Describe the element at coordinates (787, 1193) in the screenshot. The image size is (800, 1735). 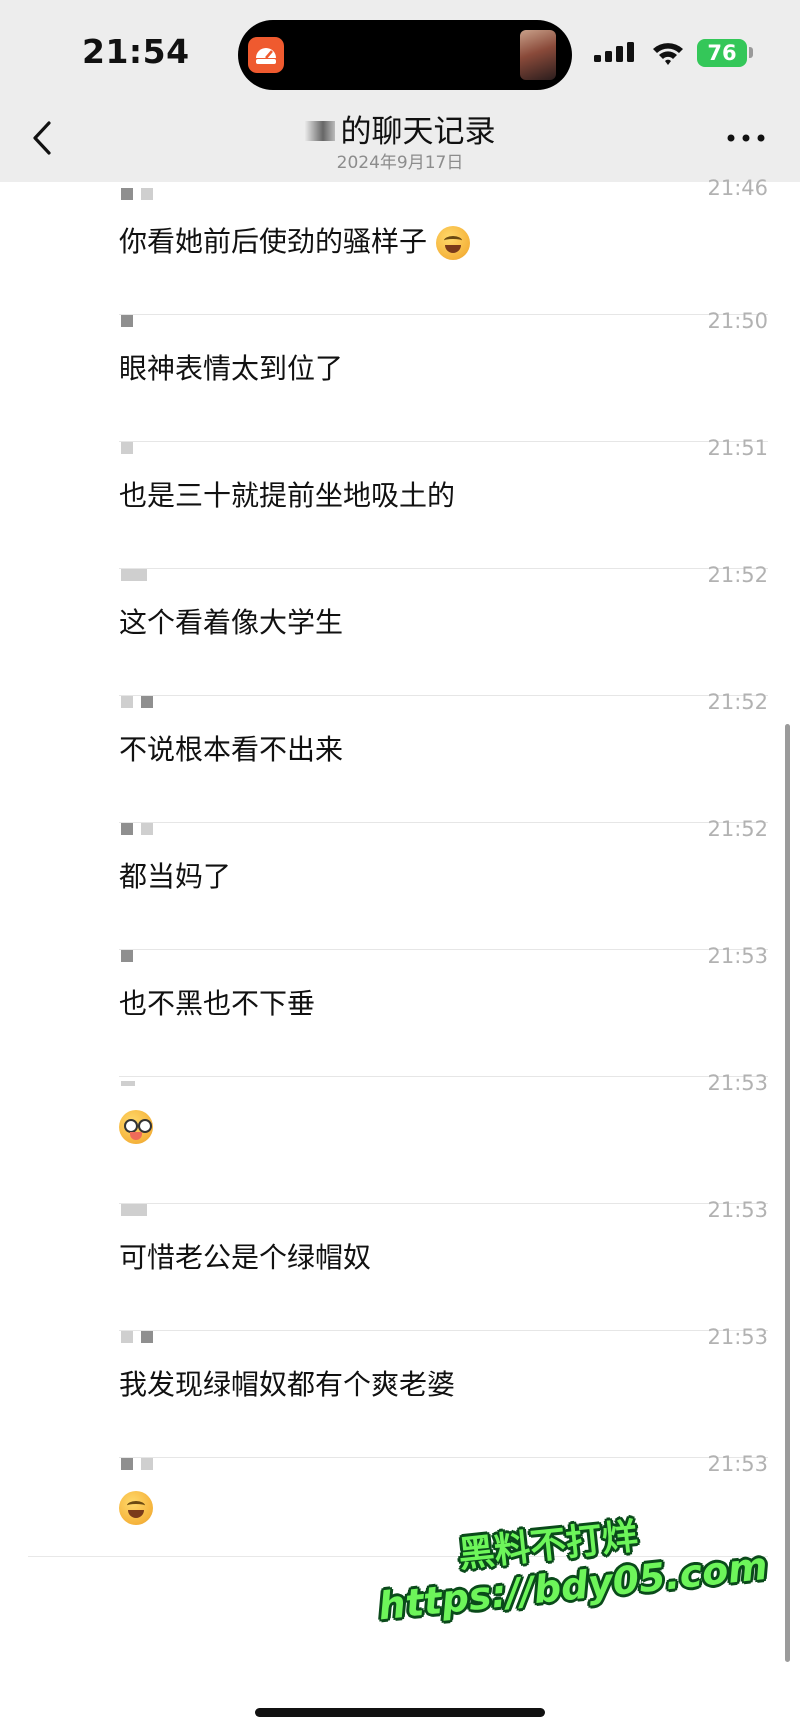
I see `scrollbar` at that location.